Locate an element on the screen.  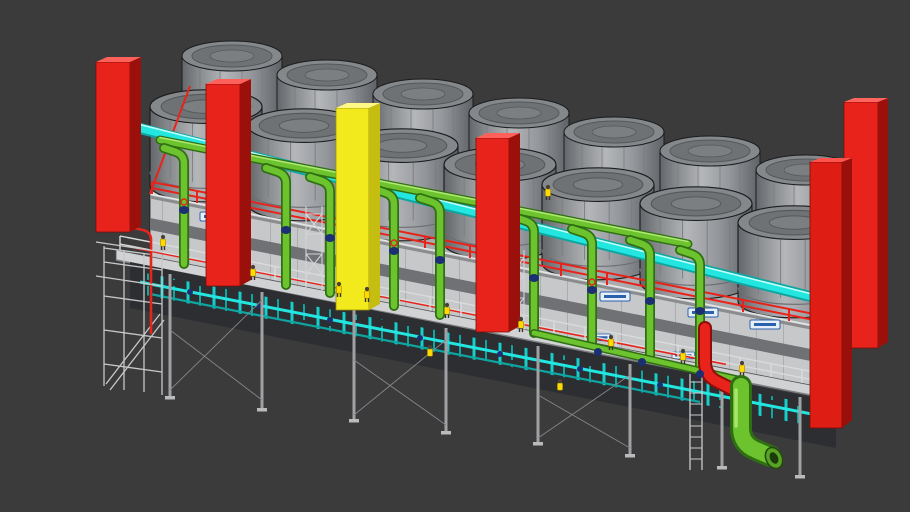
red-exhaust-column-left is located at coordinates (118, 145).